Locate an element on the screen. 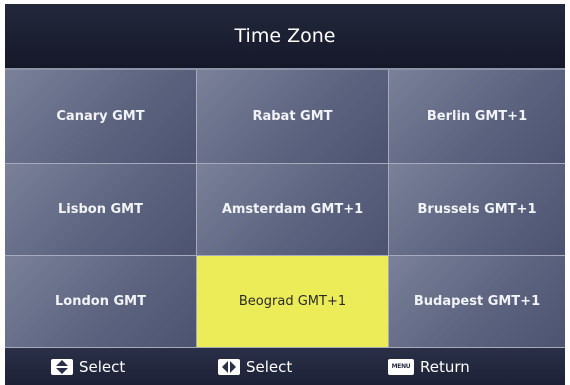  footer-hint-bar: Select Select MENU Return is located at coordinates (285, 366).